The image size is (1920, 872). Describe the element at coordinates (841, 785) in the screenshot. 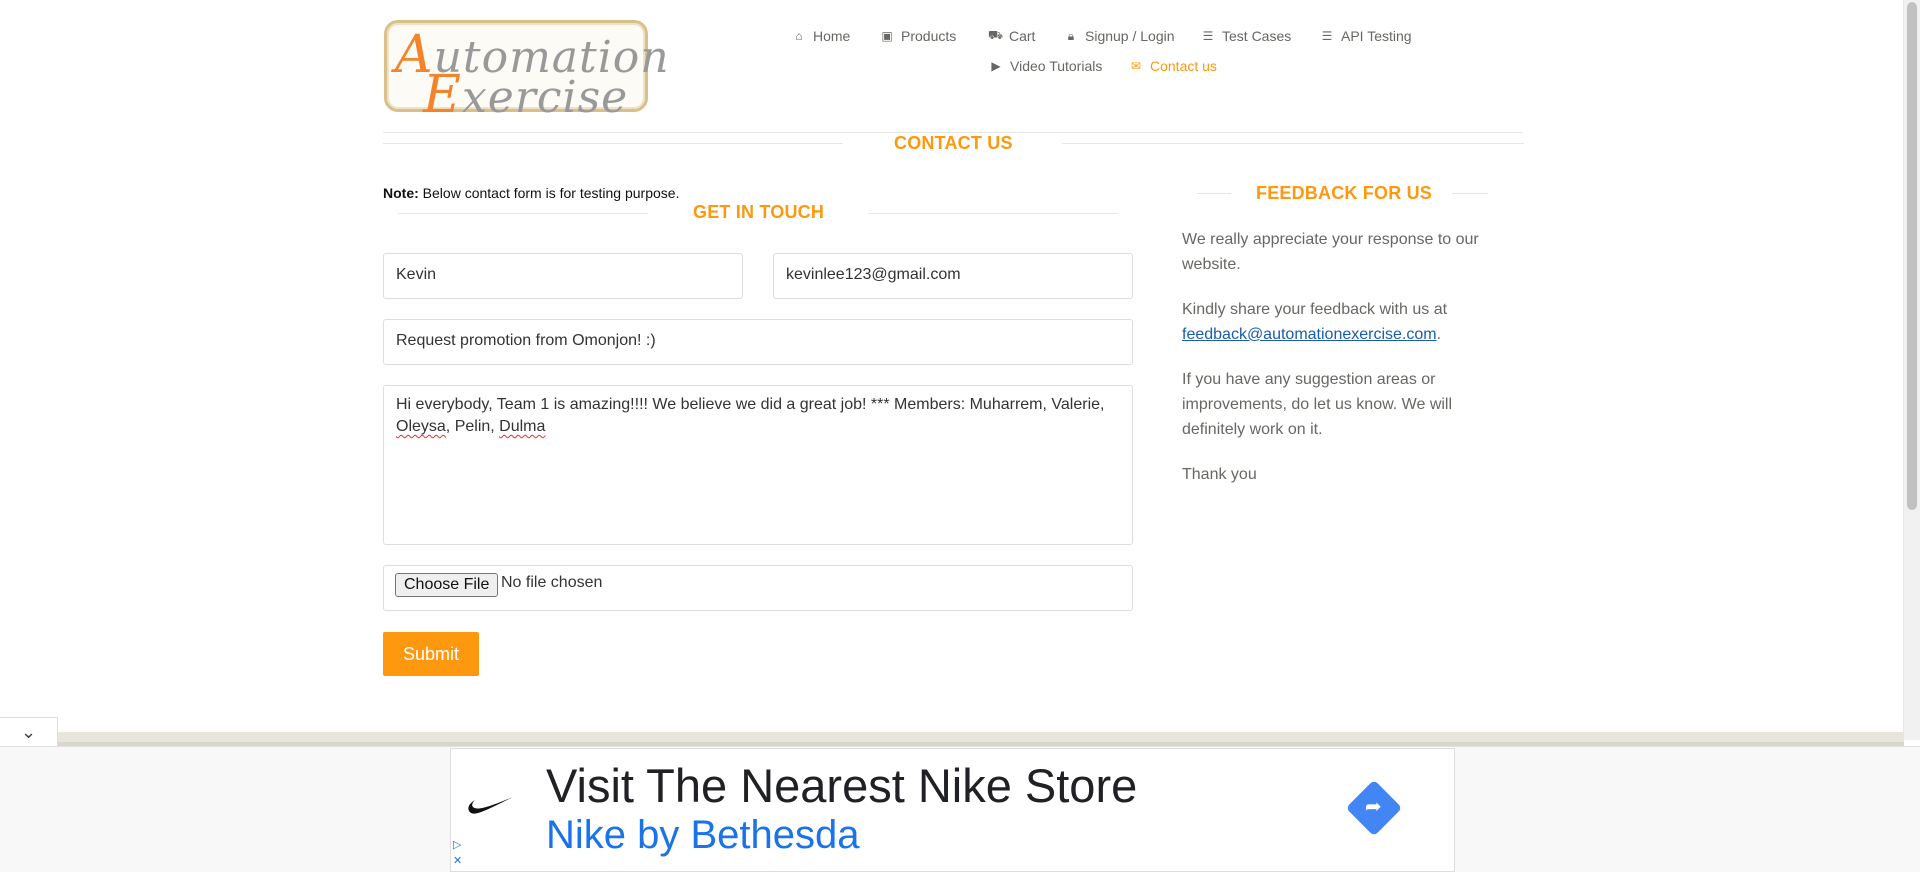

I see `ad-title: Visit The Nearest Nike Store` at that location.